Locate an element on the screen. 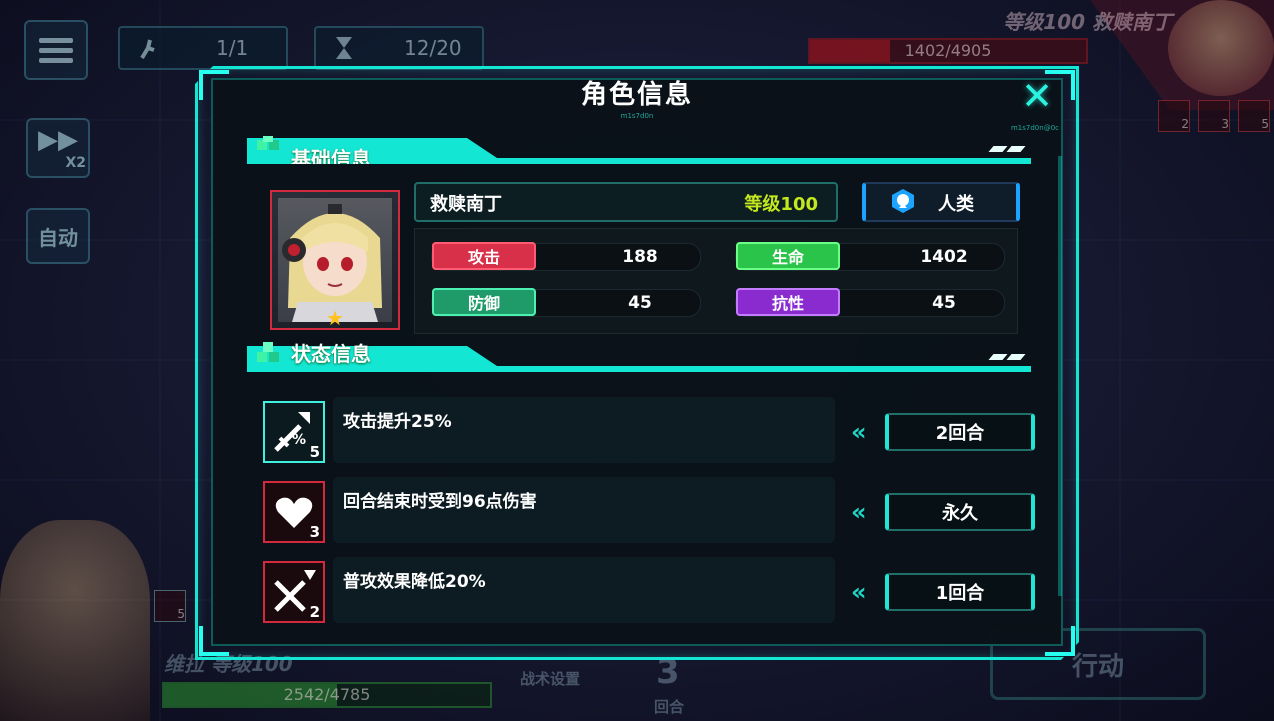 Image resolution: width=1274 pixels, height=721 pixels. race-badge: 人类 is located at coordinates (941, 202).